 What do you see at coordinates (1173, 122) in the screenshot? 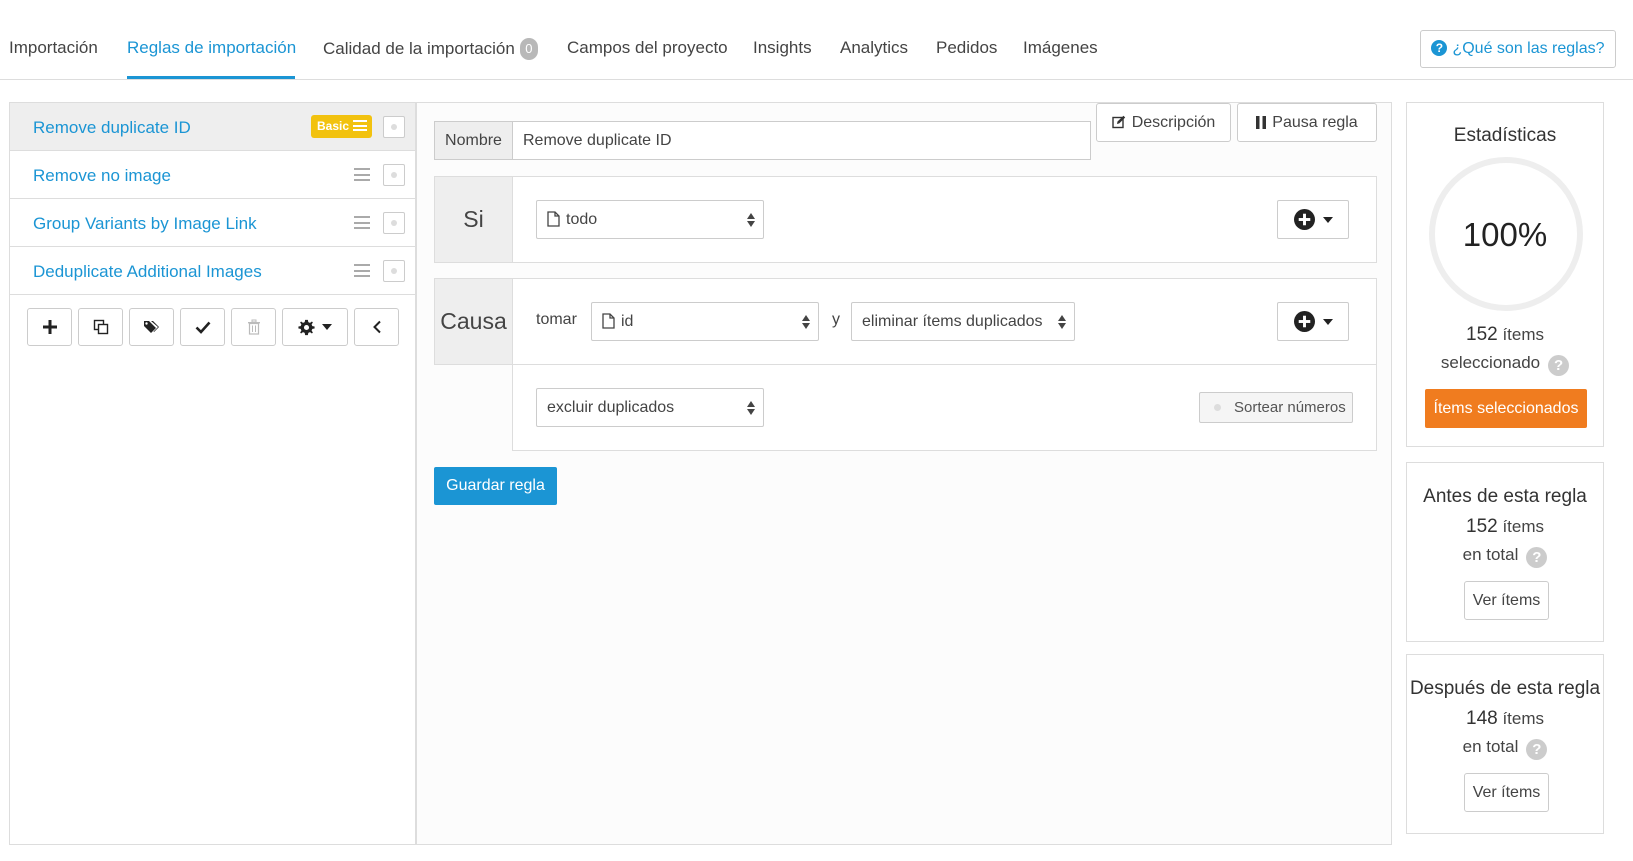
I see `description-label: Descripción` at bounding box center [1173, 122].